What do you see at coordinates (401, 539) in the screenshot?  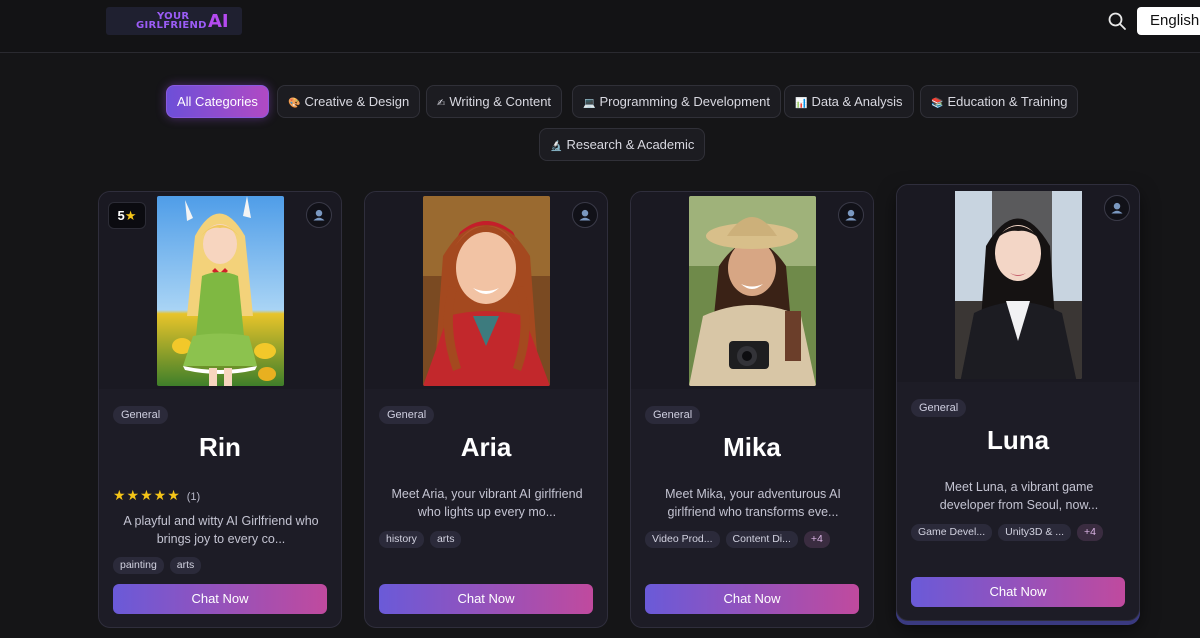 I see `interest-tag: history` at bounding box center [401, 539].